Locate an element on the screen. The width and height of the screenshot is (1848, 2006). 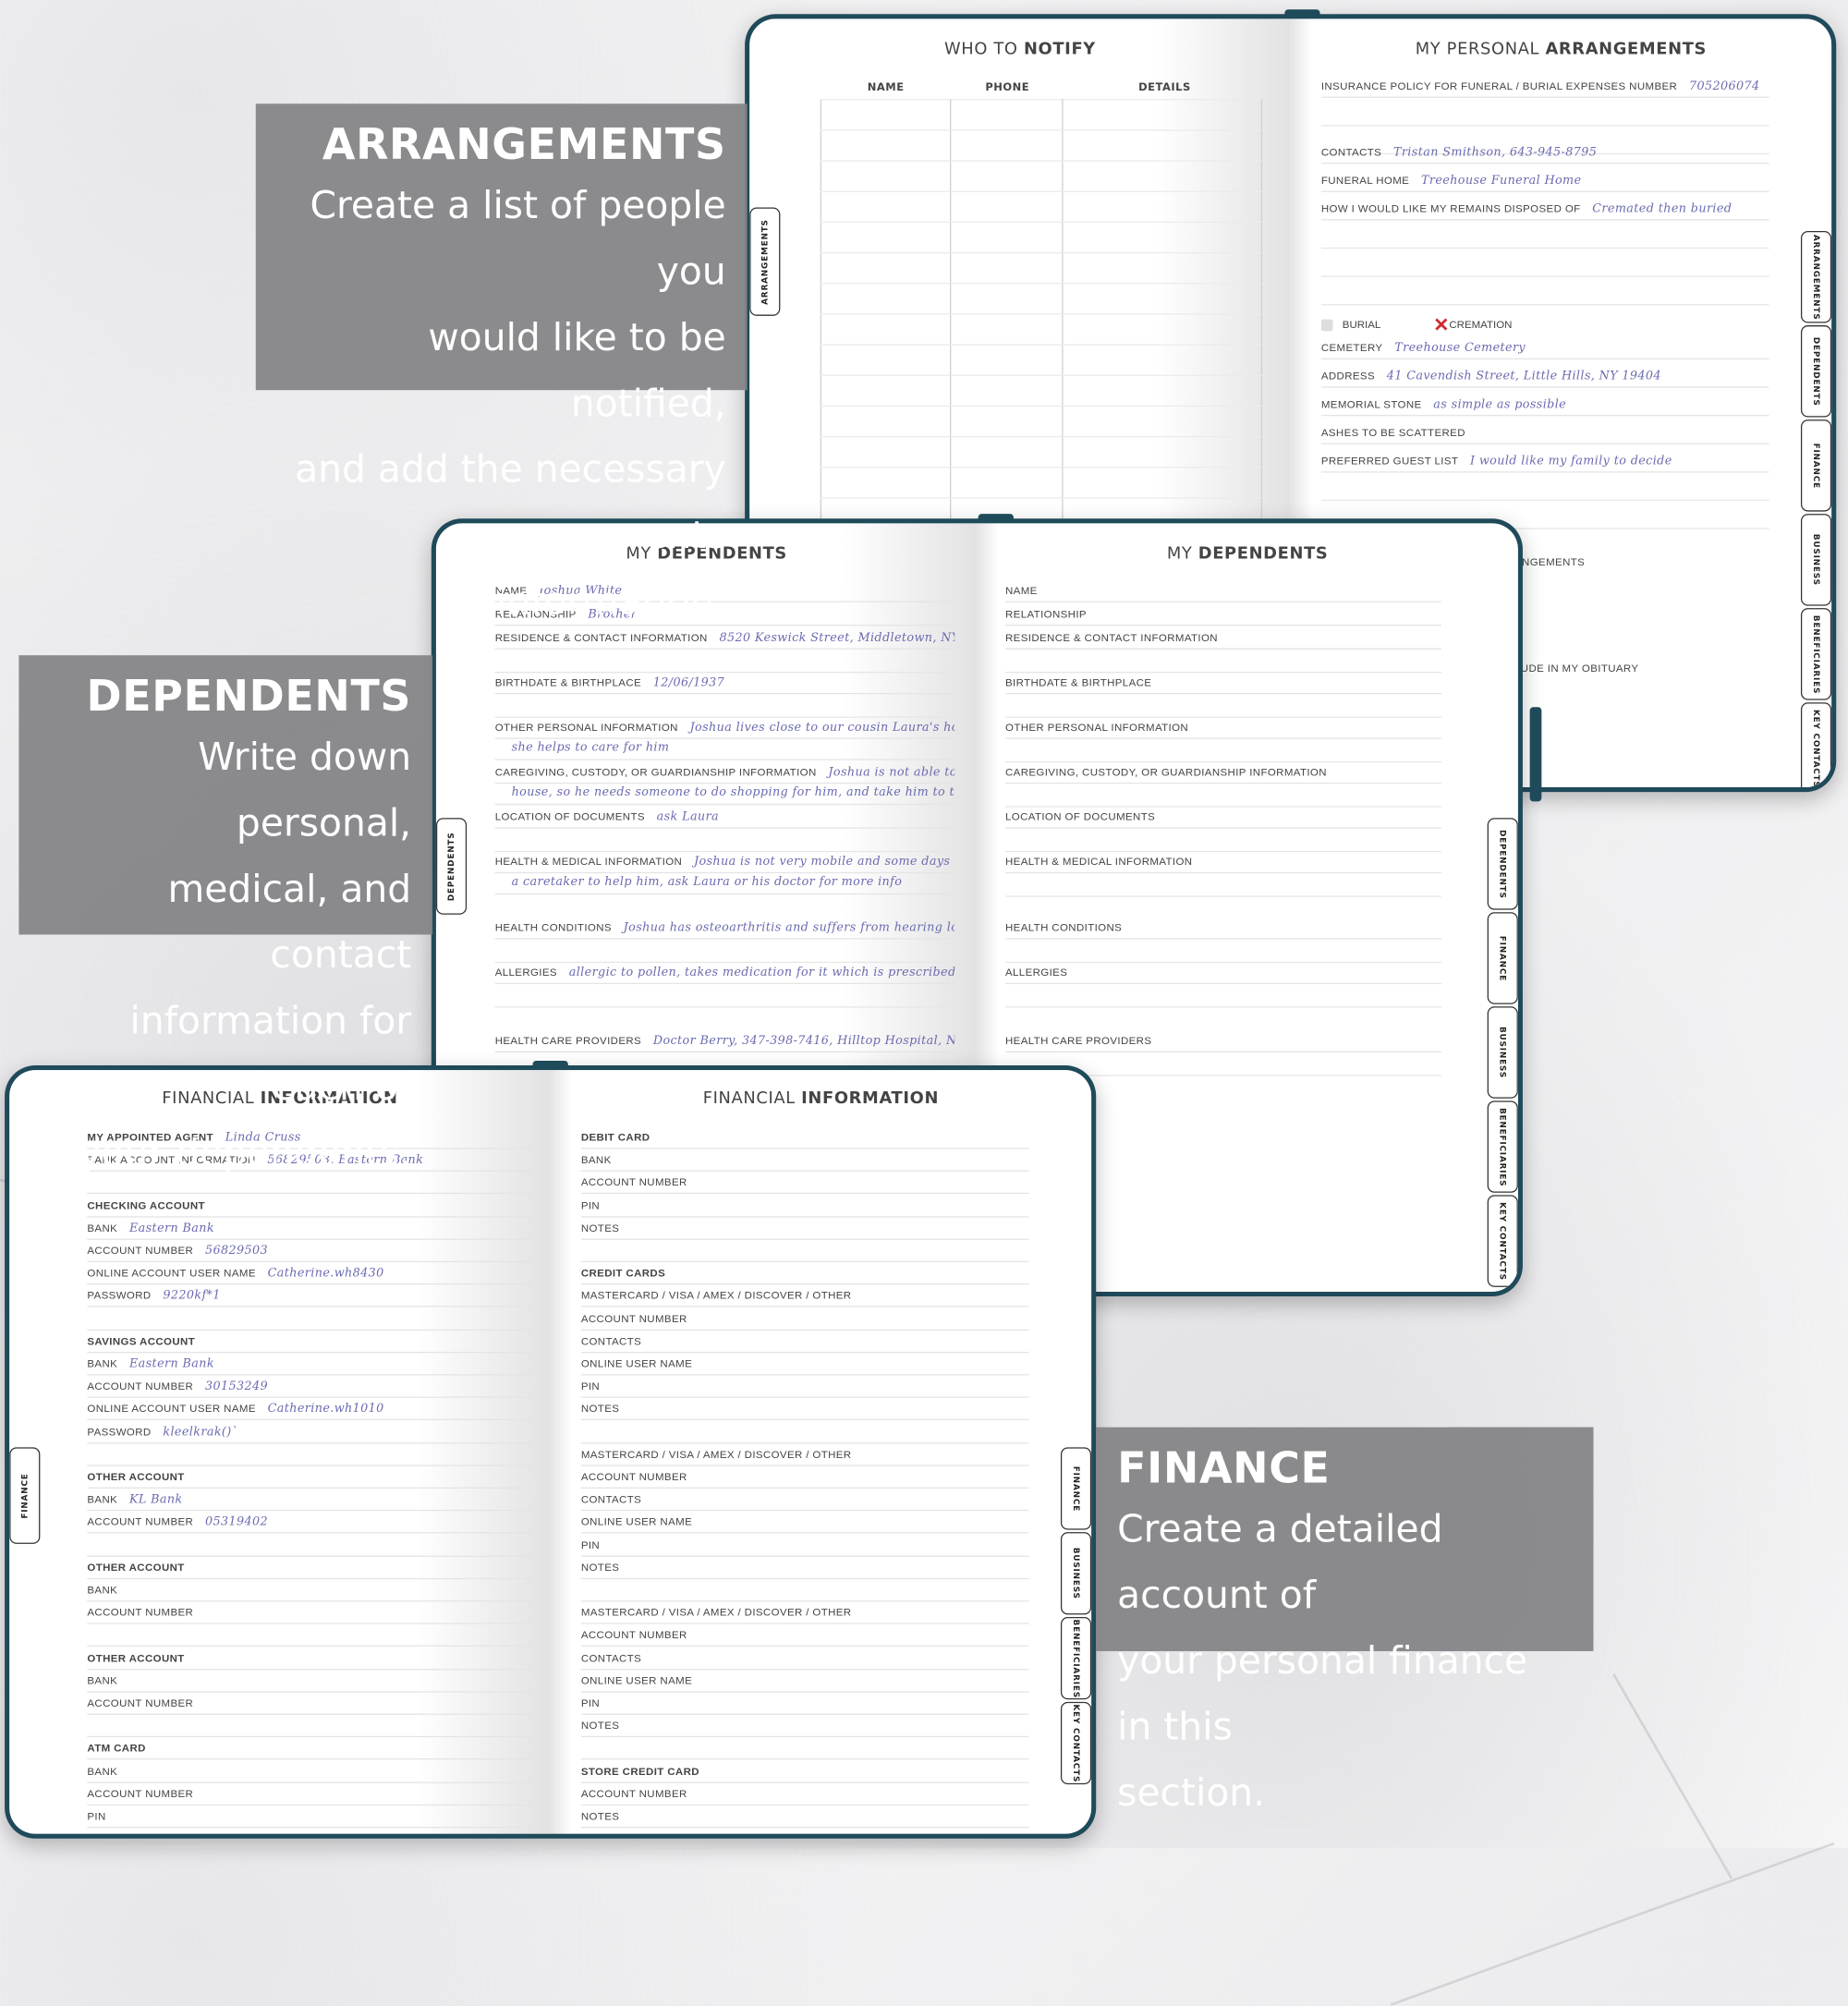
dependent-field: HEALTH CARE PROVIDERS is located at coordinates (1223, 1041).